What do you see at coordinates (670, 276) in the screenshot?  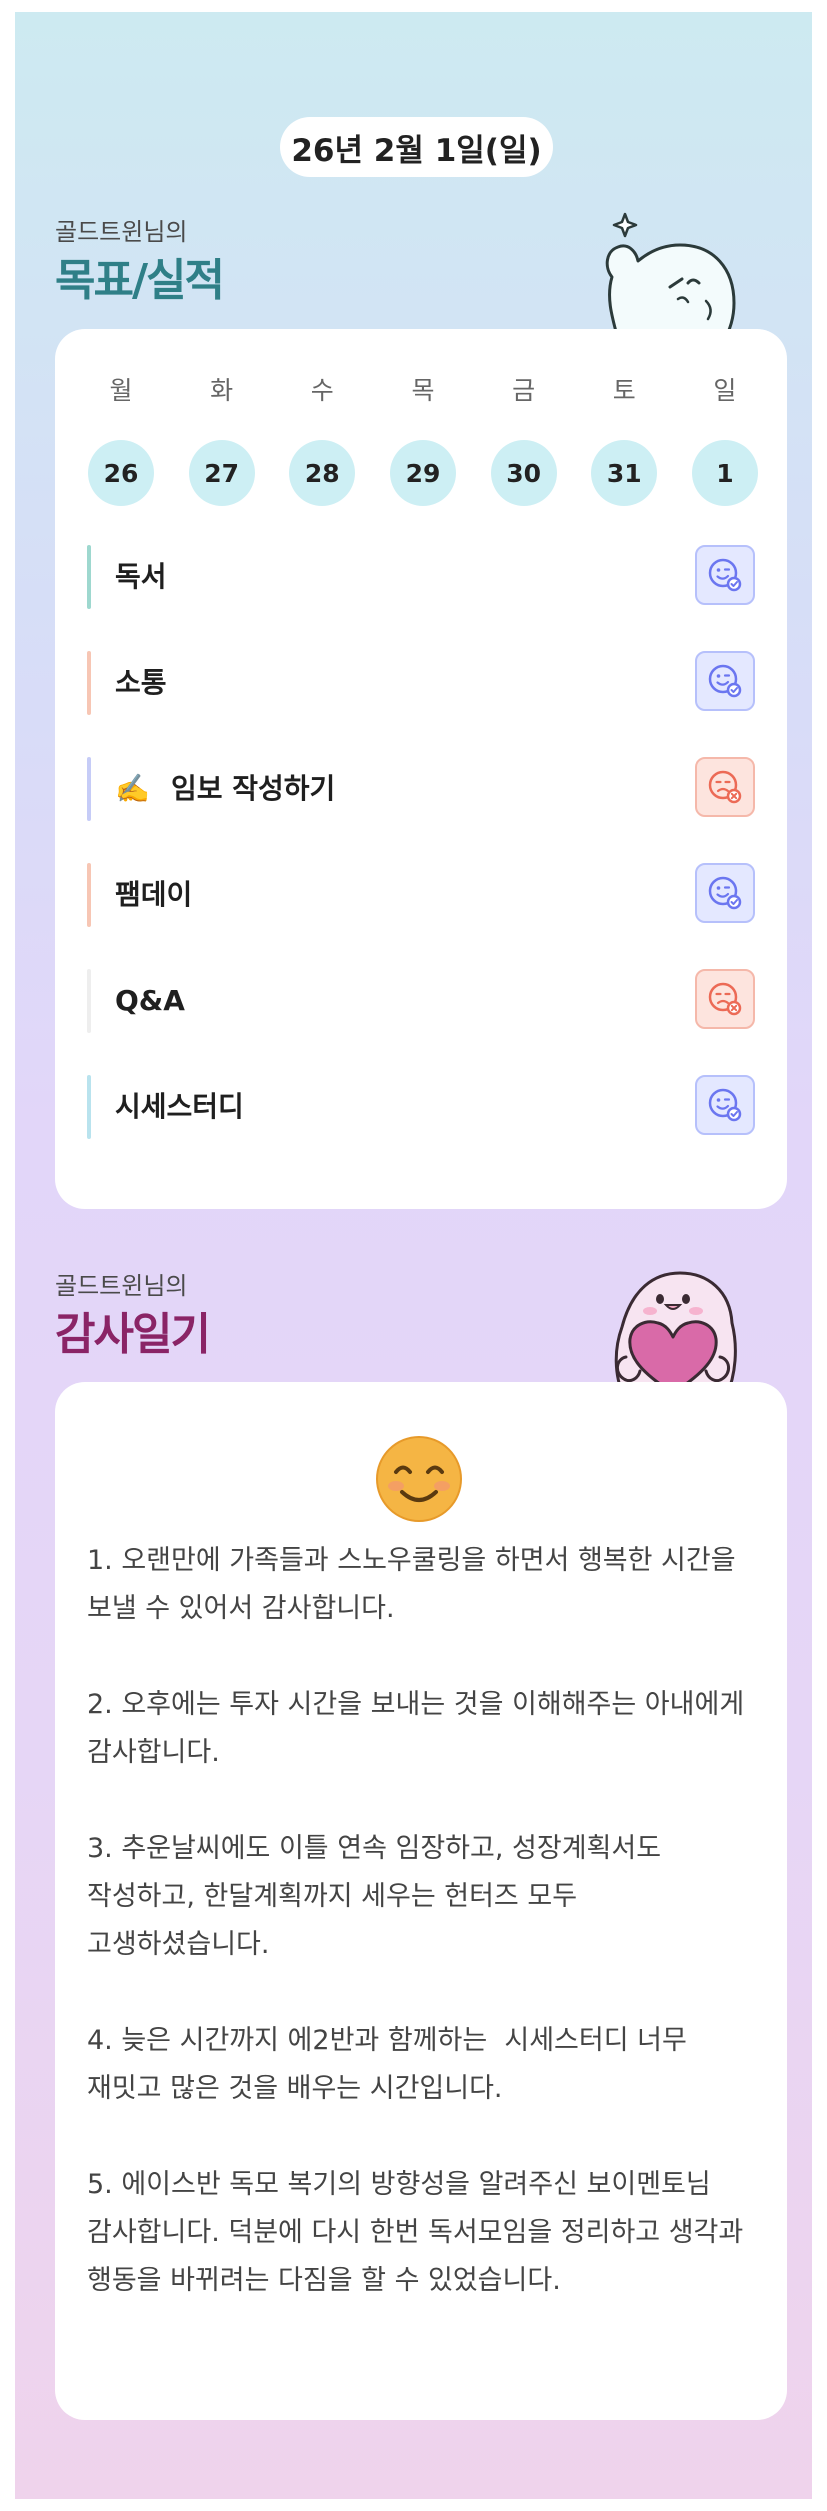 I see `mascot-waving-icon` at bounding box center [670, 276].